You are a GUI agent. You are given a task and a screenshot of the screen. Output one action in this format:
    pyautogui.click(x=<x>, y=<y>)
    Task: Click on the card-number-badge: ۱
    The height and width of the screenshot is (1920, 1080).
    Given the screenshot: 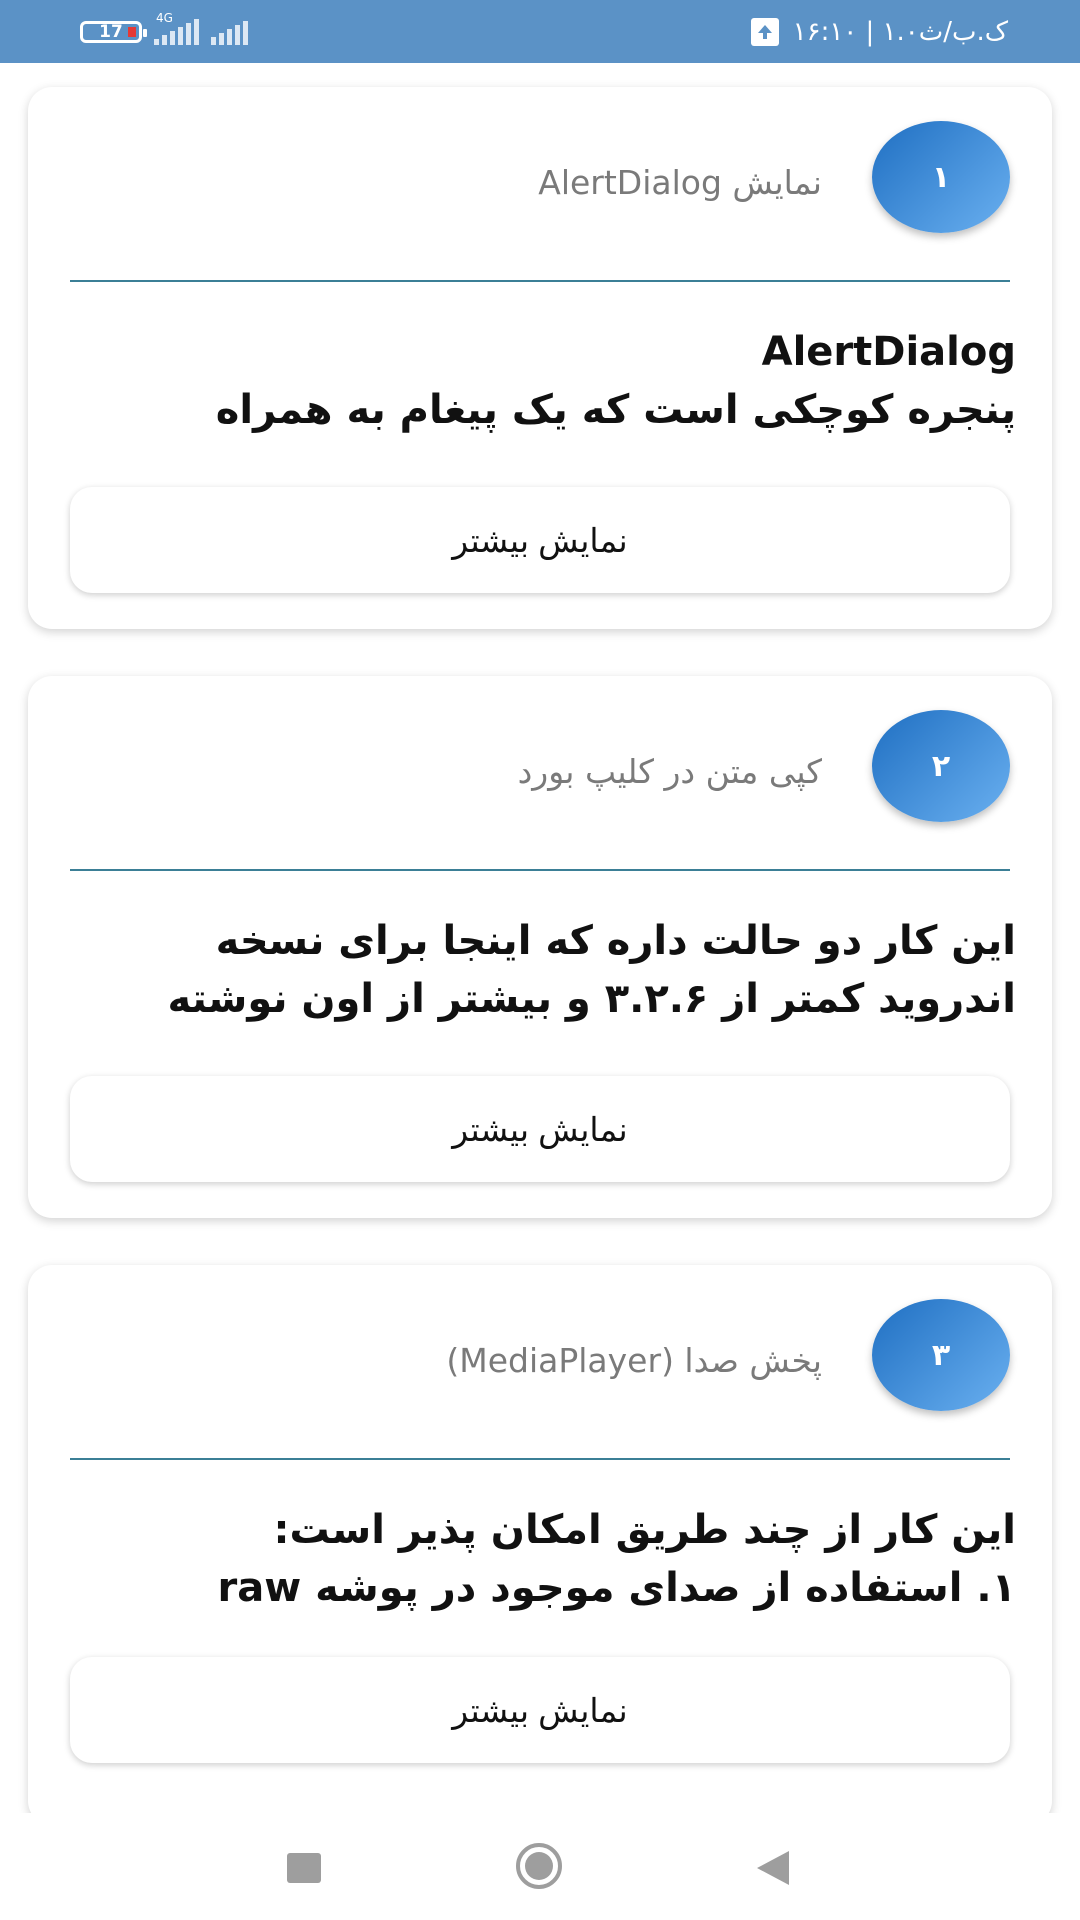 What is the action you would take?
    pyautogui.click(x=941, y=177)
    